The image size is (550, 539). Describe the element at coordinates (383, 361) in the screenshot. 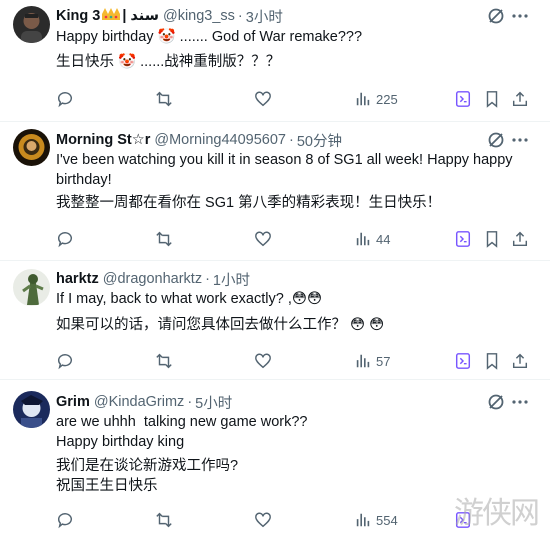

I see `views-count: 57` at that location.